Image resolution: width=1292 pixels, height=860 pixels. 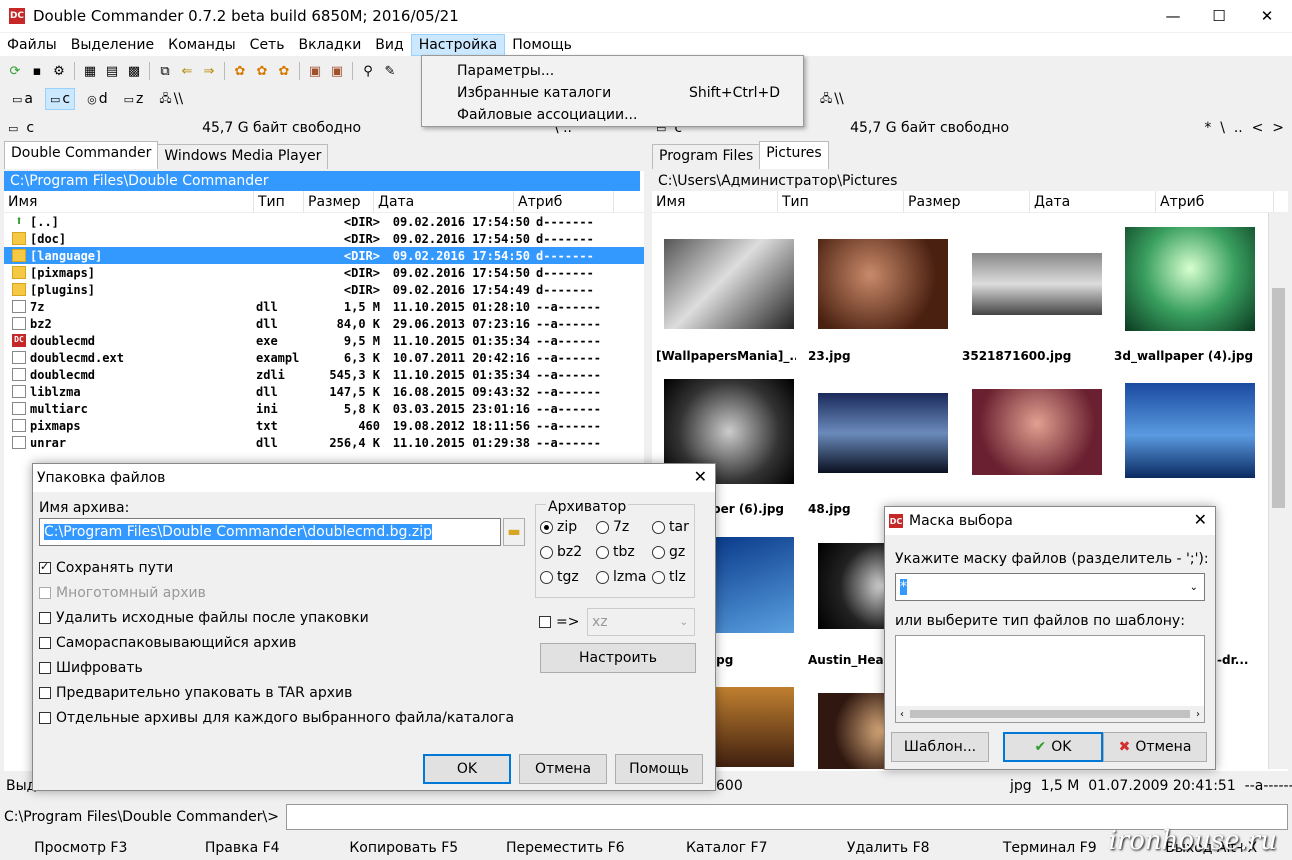 What do you see at coordinates (970, 181) in the screenshot?
I see `right-path-bar: C:\Users\Администратор\Pictures` at bounding box center [970, 181].